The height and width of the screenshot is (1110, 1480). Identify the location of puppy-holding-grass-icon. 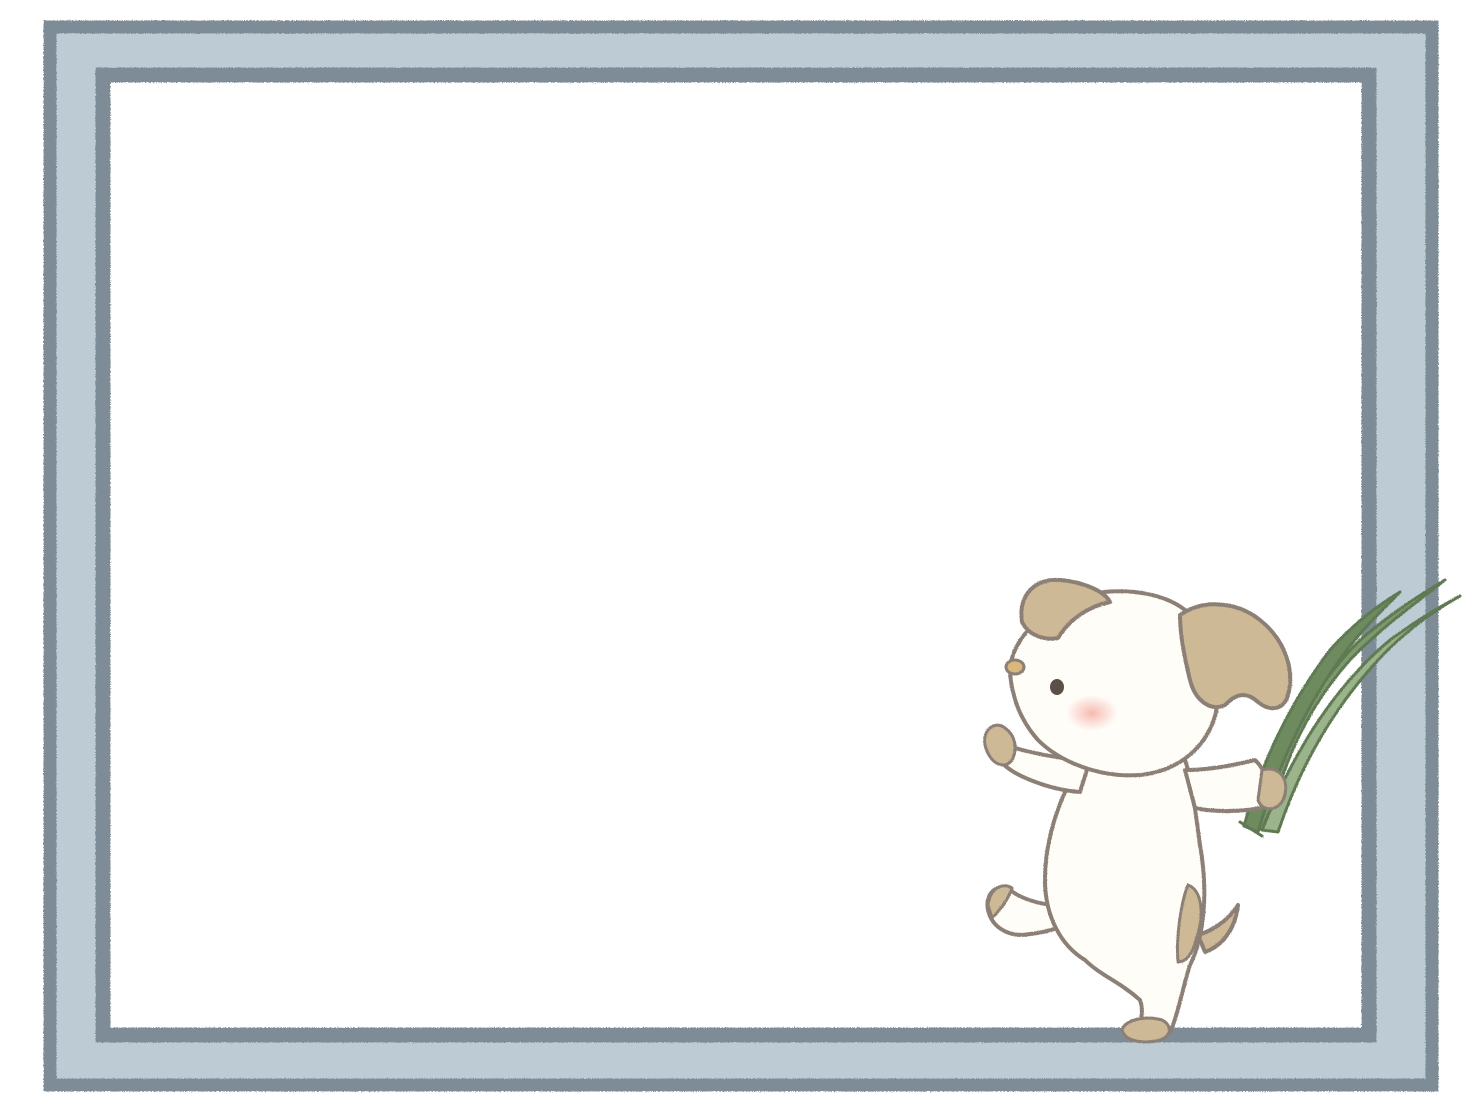
(1222, 810).